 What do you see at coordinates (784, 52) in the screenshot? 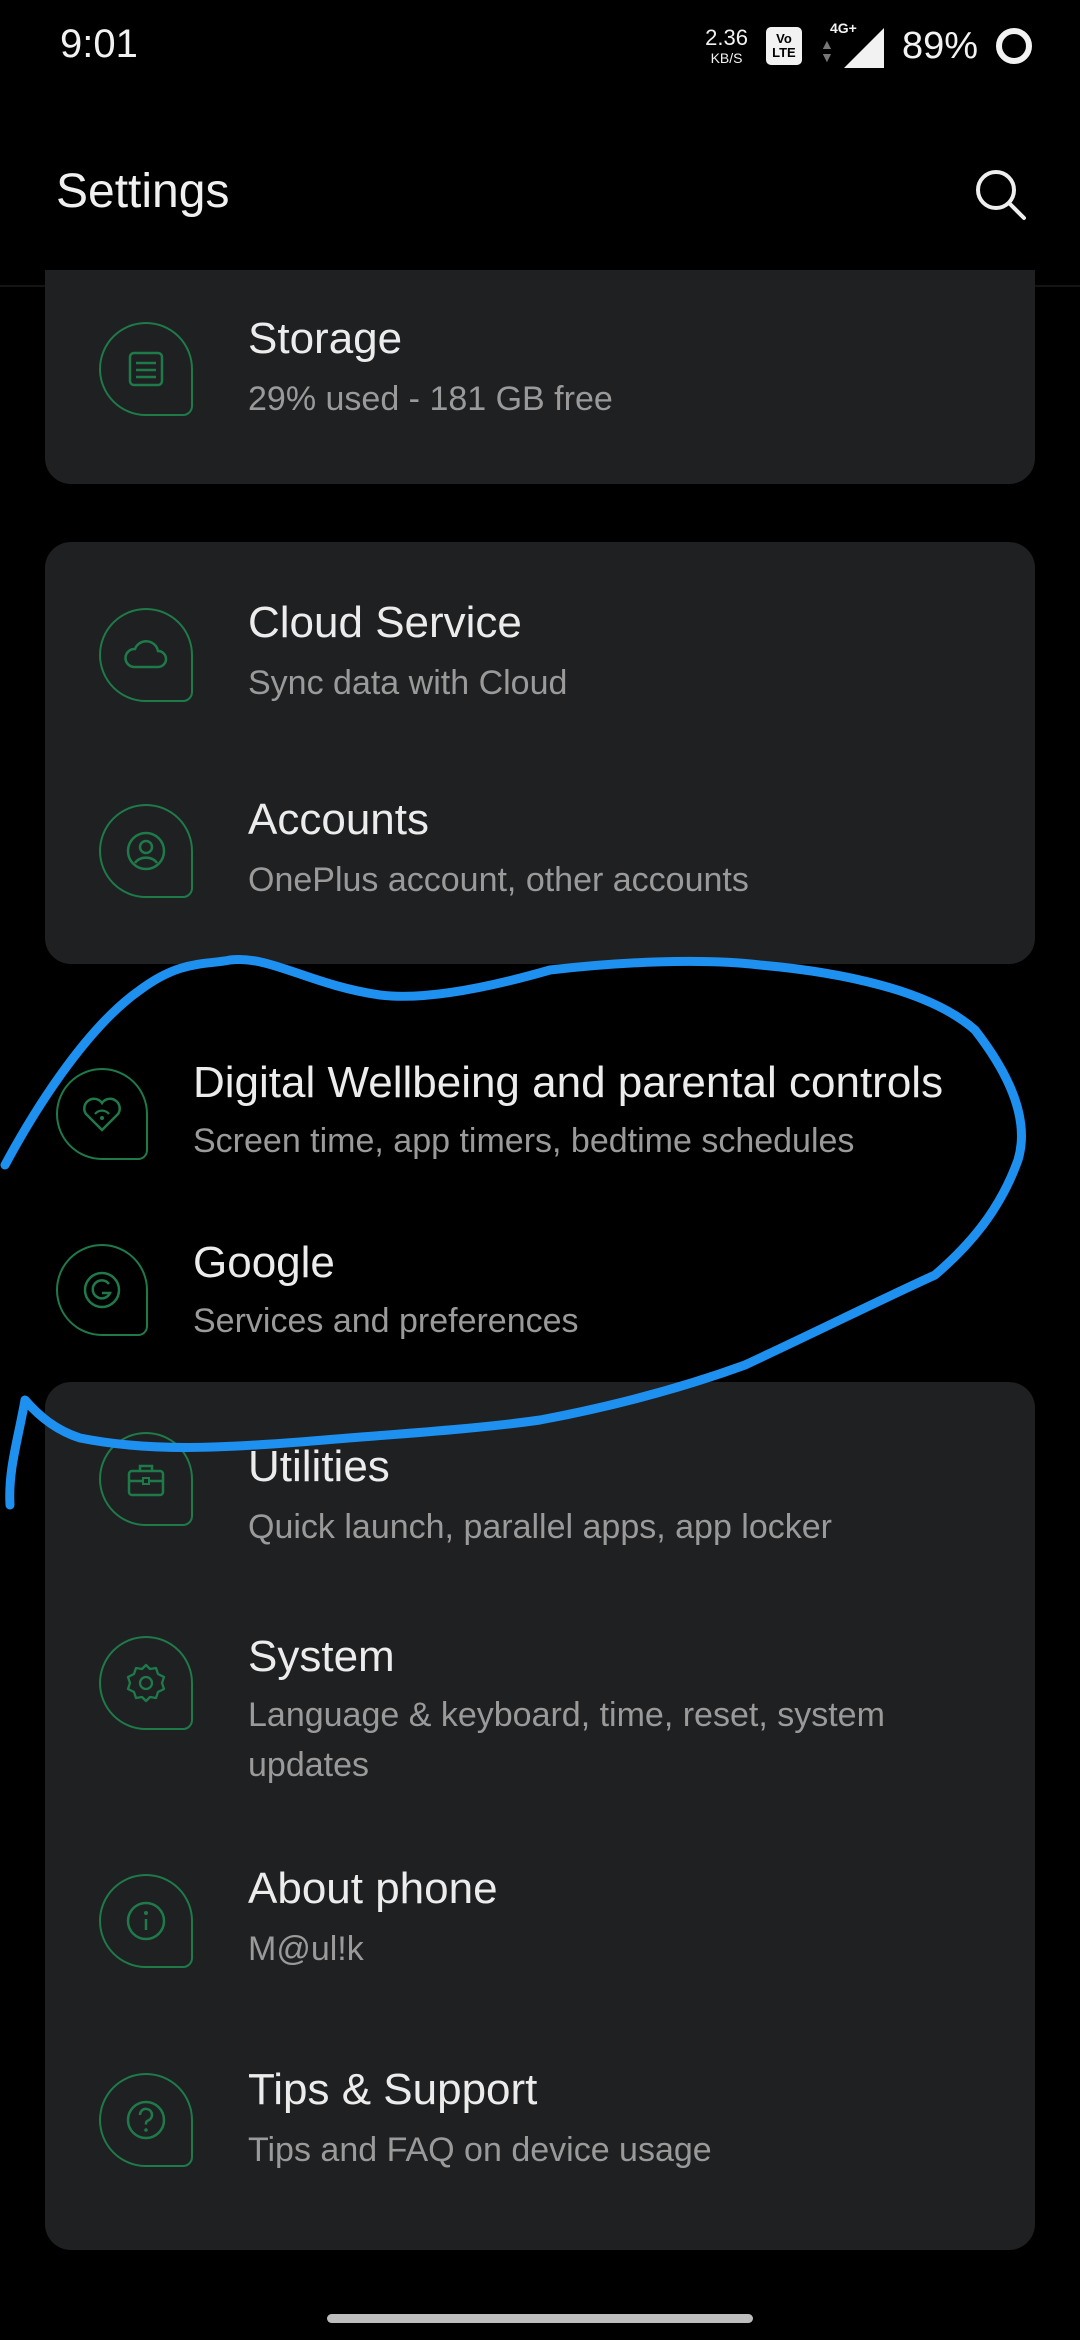
I see `volte-bottom-label: LTE` at bounding box center [784, 52].